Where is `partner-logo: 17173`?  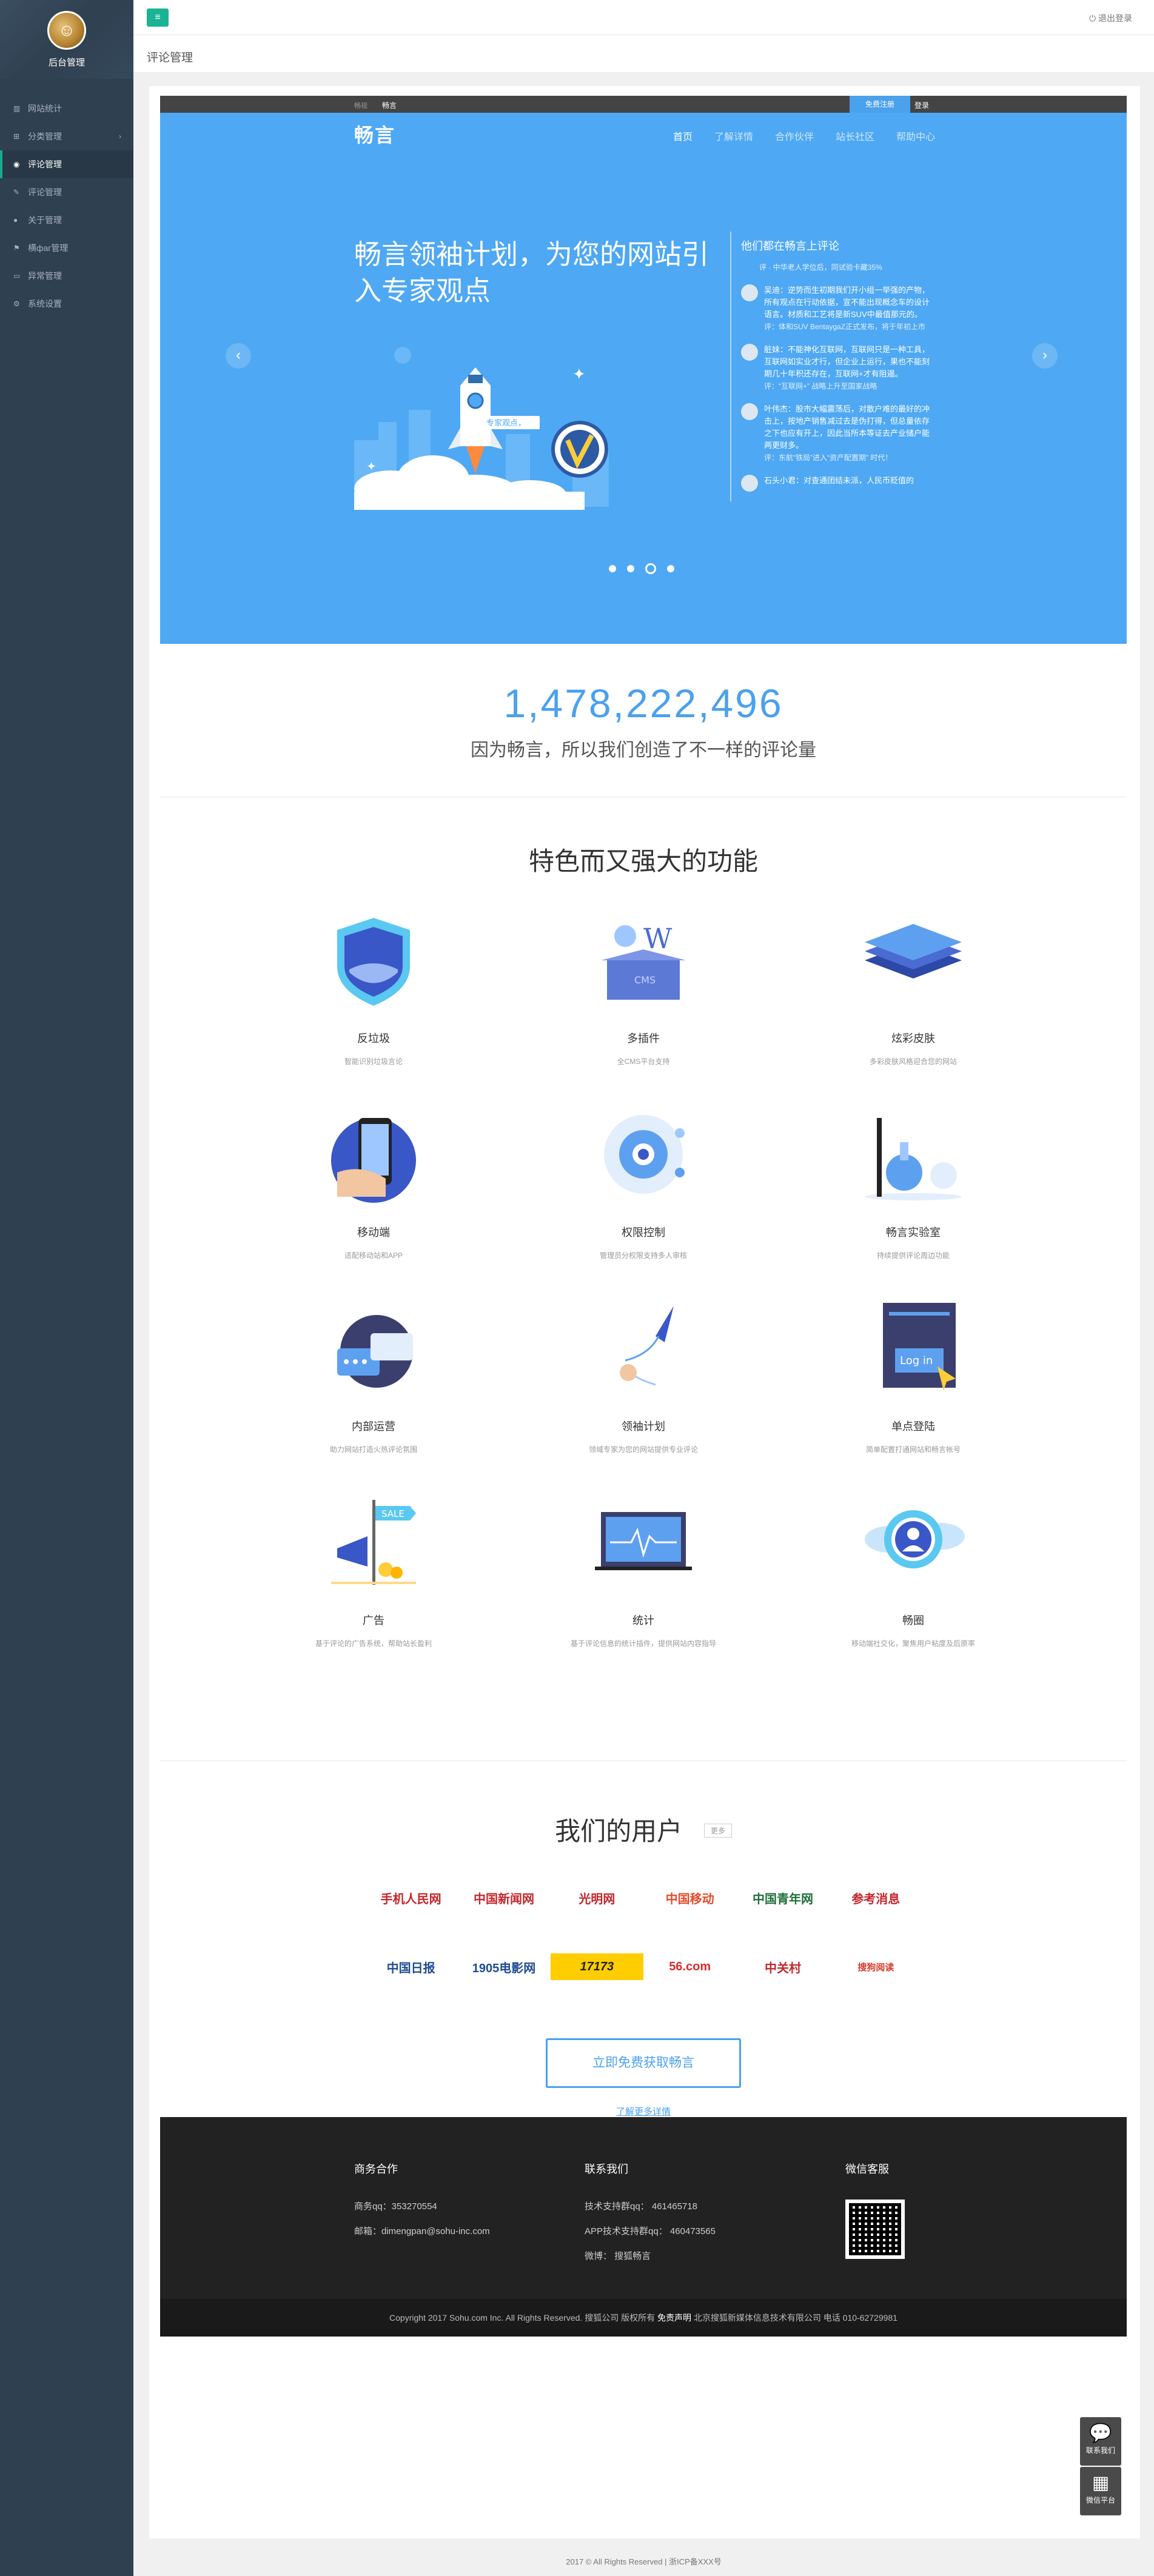 partner-logo: 17173 is located at coordinates (596, 1966).